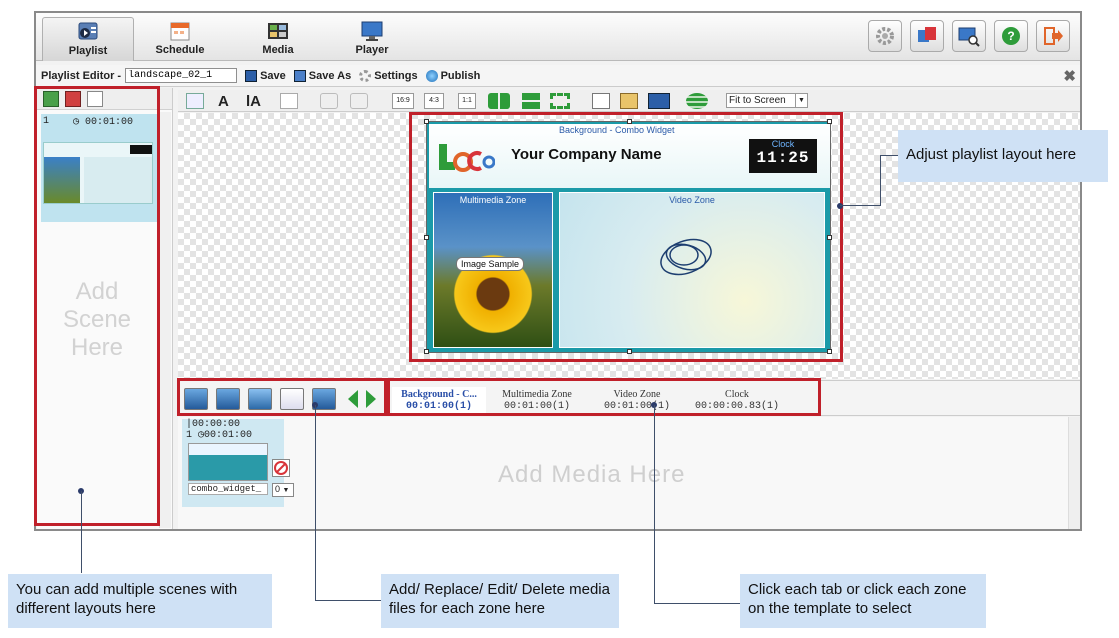  What do you see at coordinates (801, 100) in the screenshot?
I see `chevron-down-icon: ▼` at bounding box center [801, 100].